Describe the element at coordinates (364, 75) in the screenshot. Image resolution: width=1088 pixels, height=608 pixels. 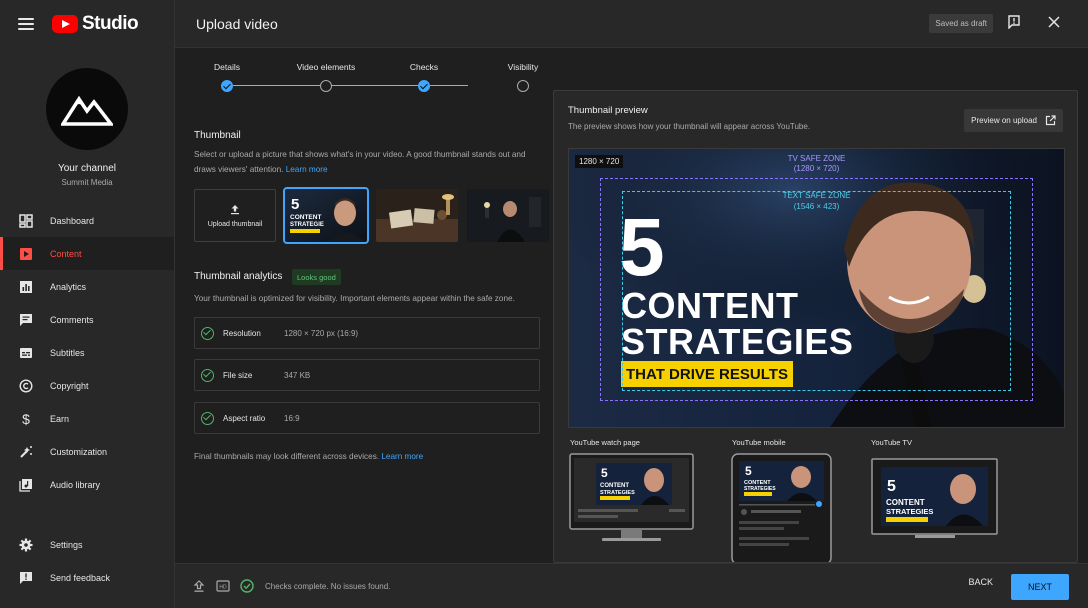
I see `upload-stepper: Details Video elements Checks Visibility` at that location.